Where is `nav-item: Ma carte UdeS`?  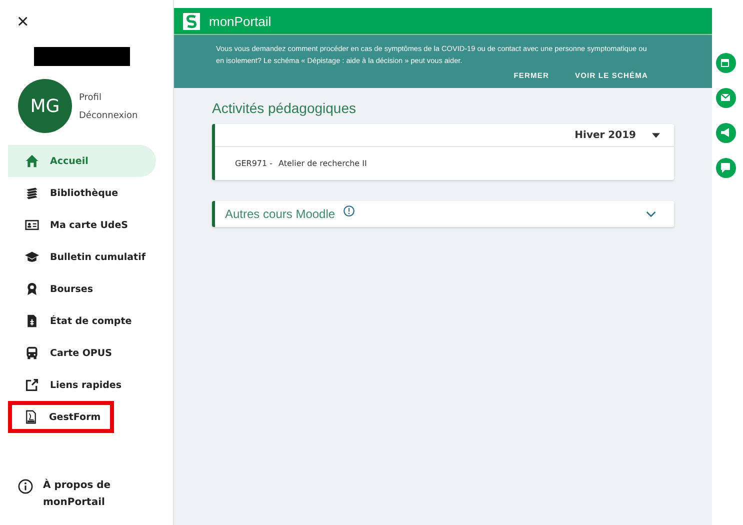 nav-item: Ma carte UdeS is located at coordinates (82, 225).